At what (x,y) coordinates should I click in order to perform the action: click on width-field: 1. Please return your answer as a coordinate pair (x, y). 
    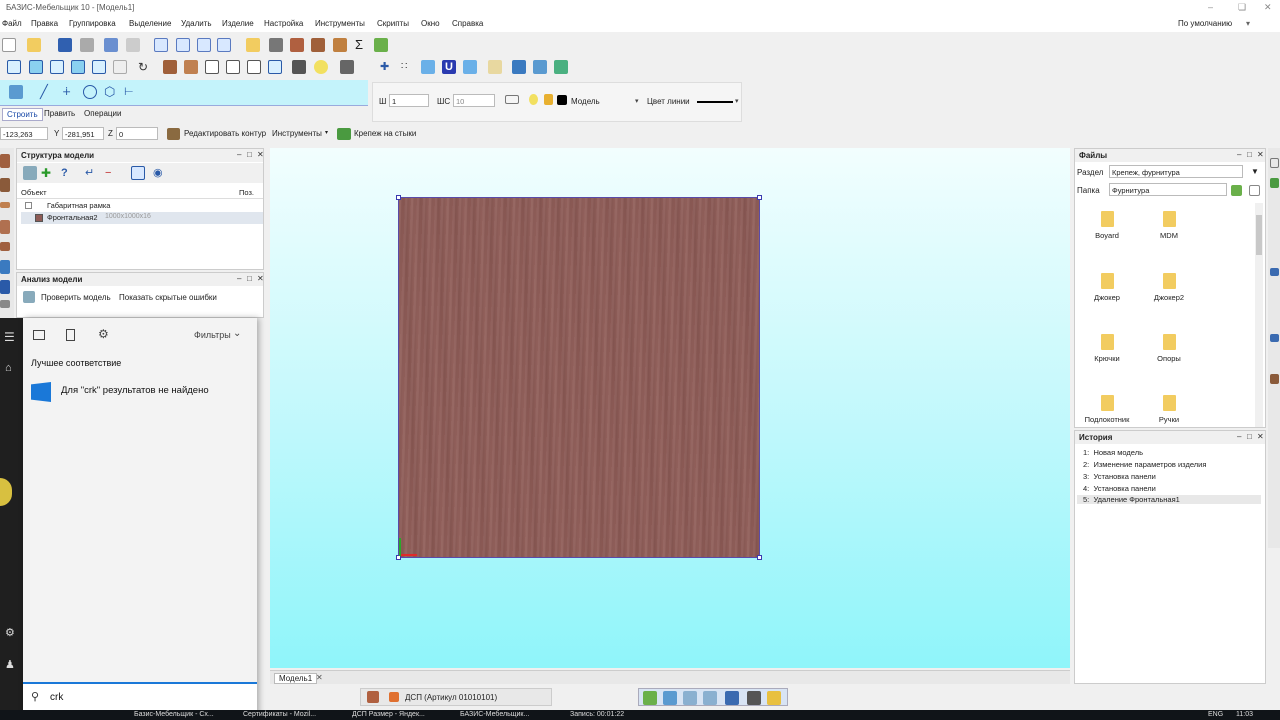
    Looking at the image, I should click on (409, 100).